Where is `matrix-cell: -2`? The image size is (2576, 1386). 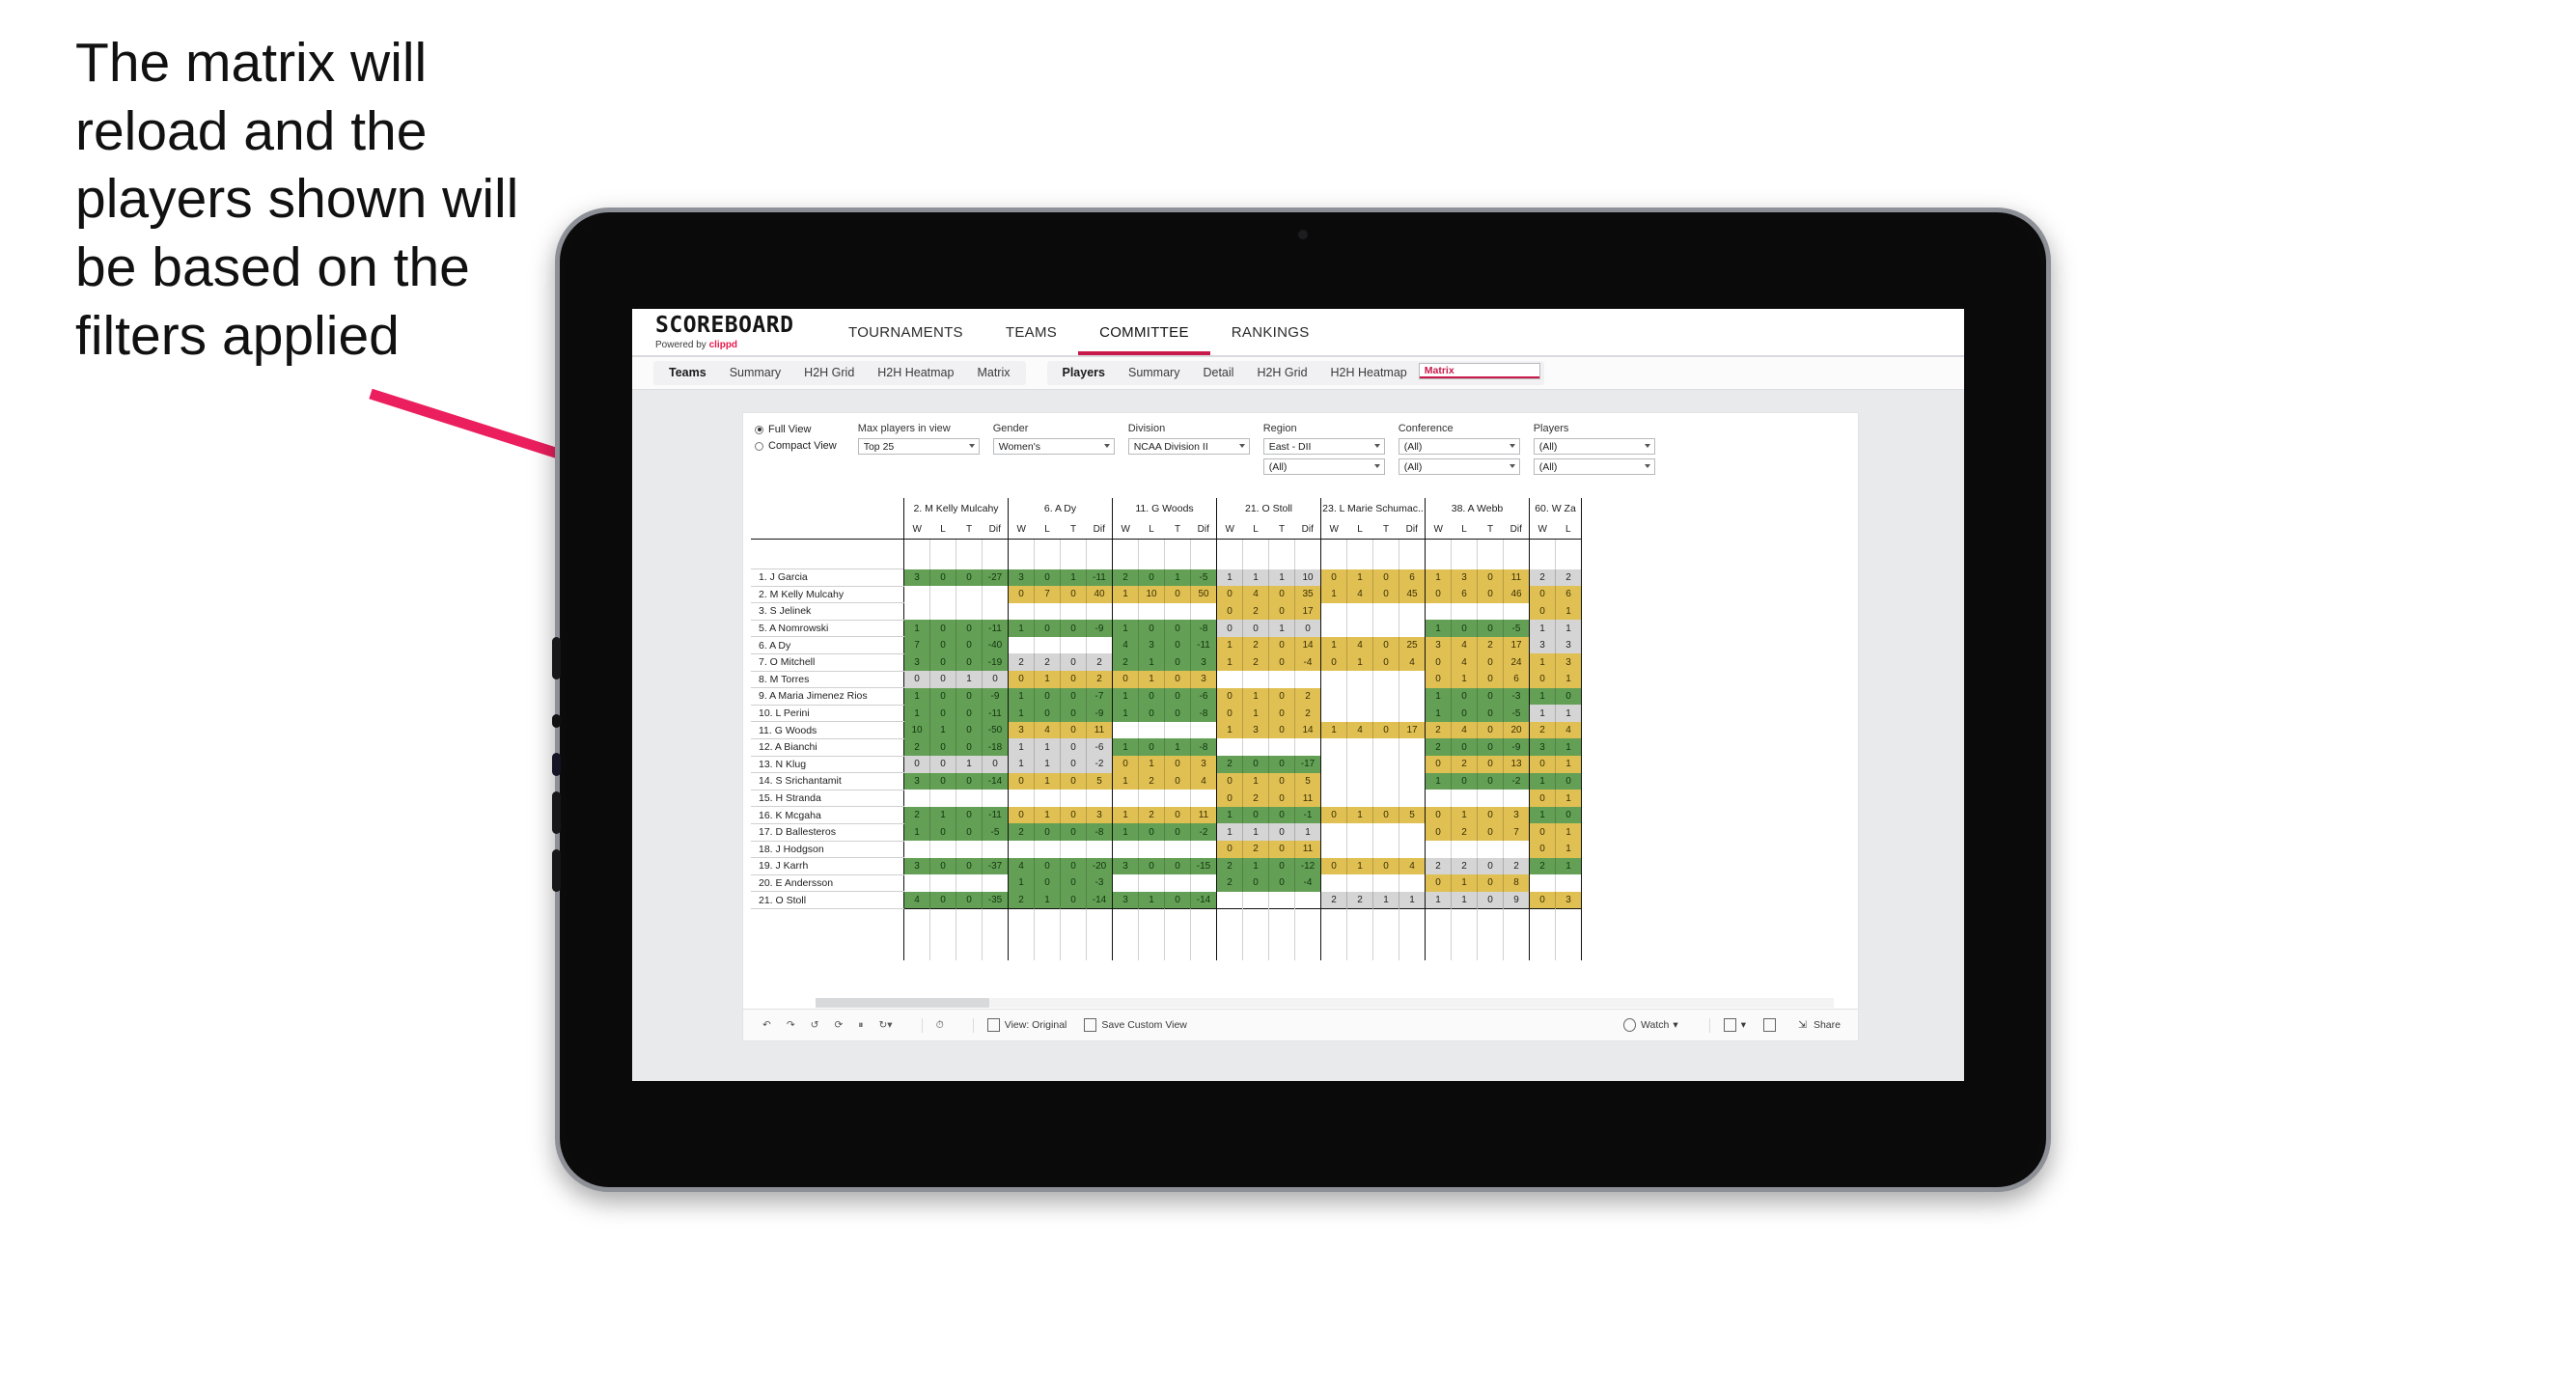 matrix-cell: -2 is located at coordinates (1516, 781).